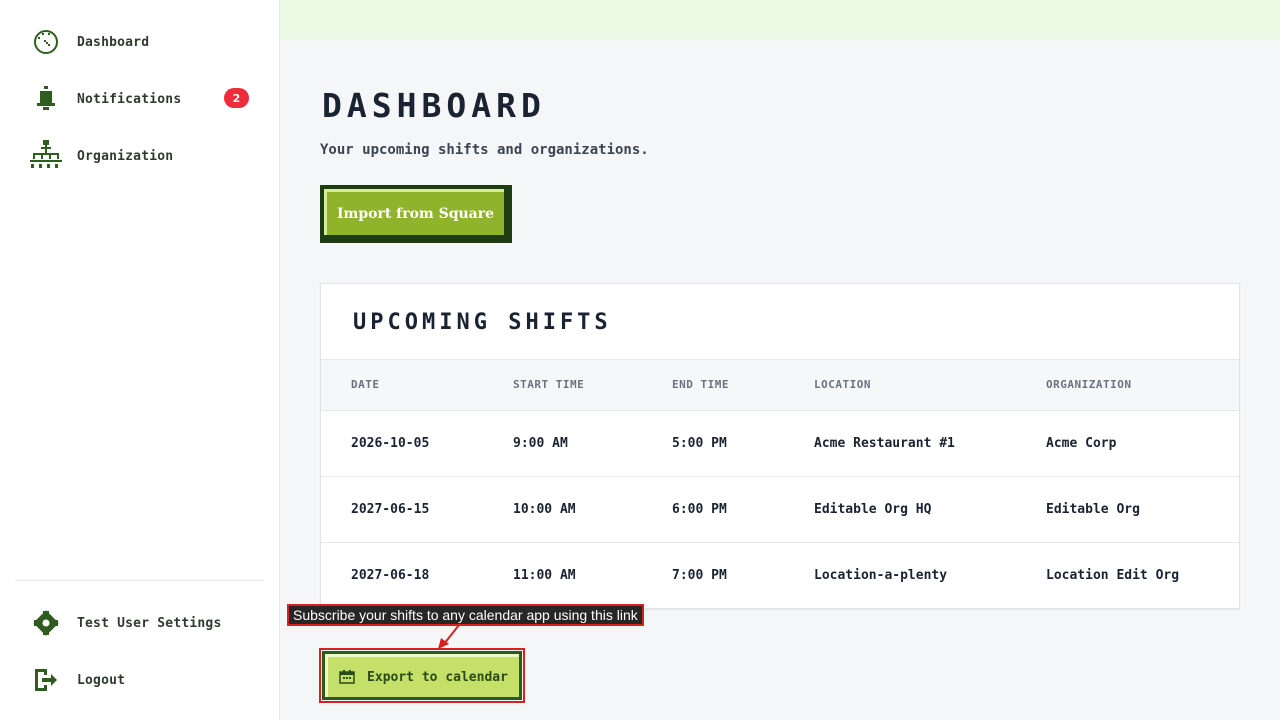  What do you see at coordinates (390, 575) in the screenshot?
I see `cell-date: 2027-06-18` at bounding box center [390, 575].